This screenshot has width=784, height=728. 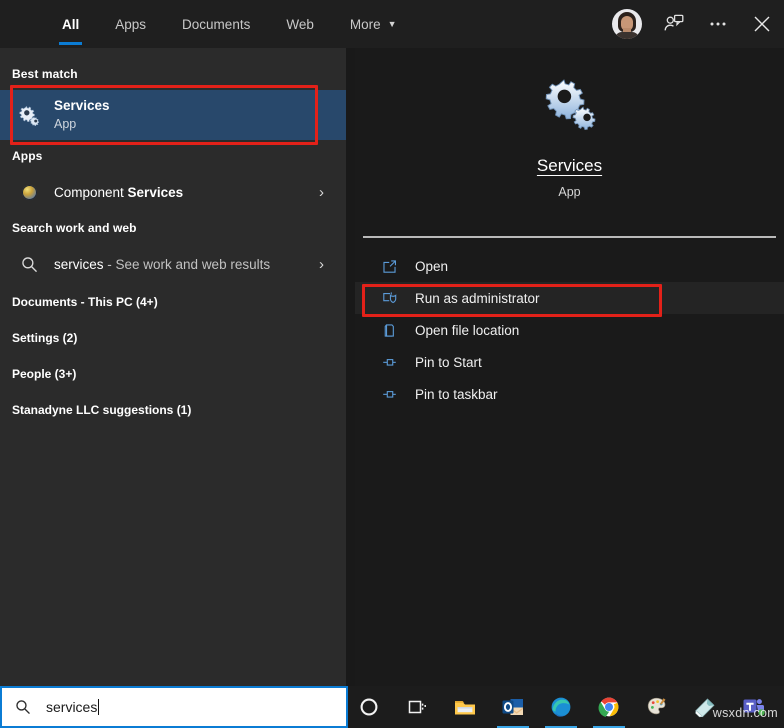 I want to click on action-pin-to-start-label: Pin to Start, so click(x=448, y=362).